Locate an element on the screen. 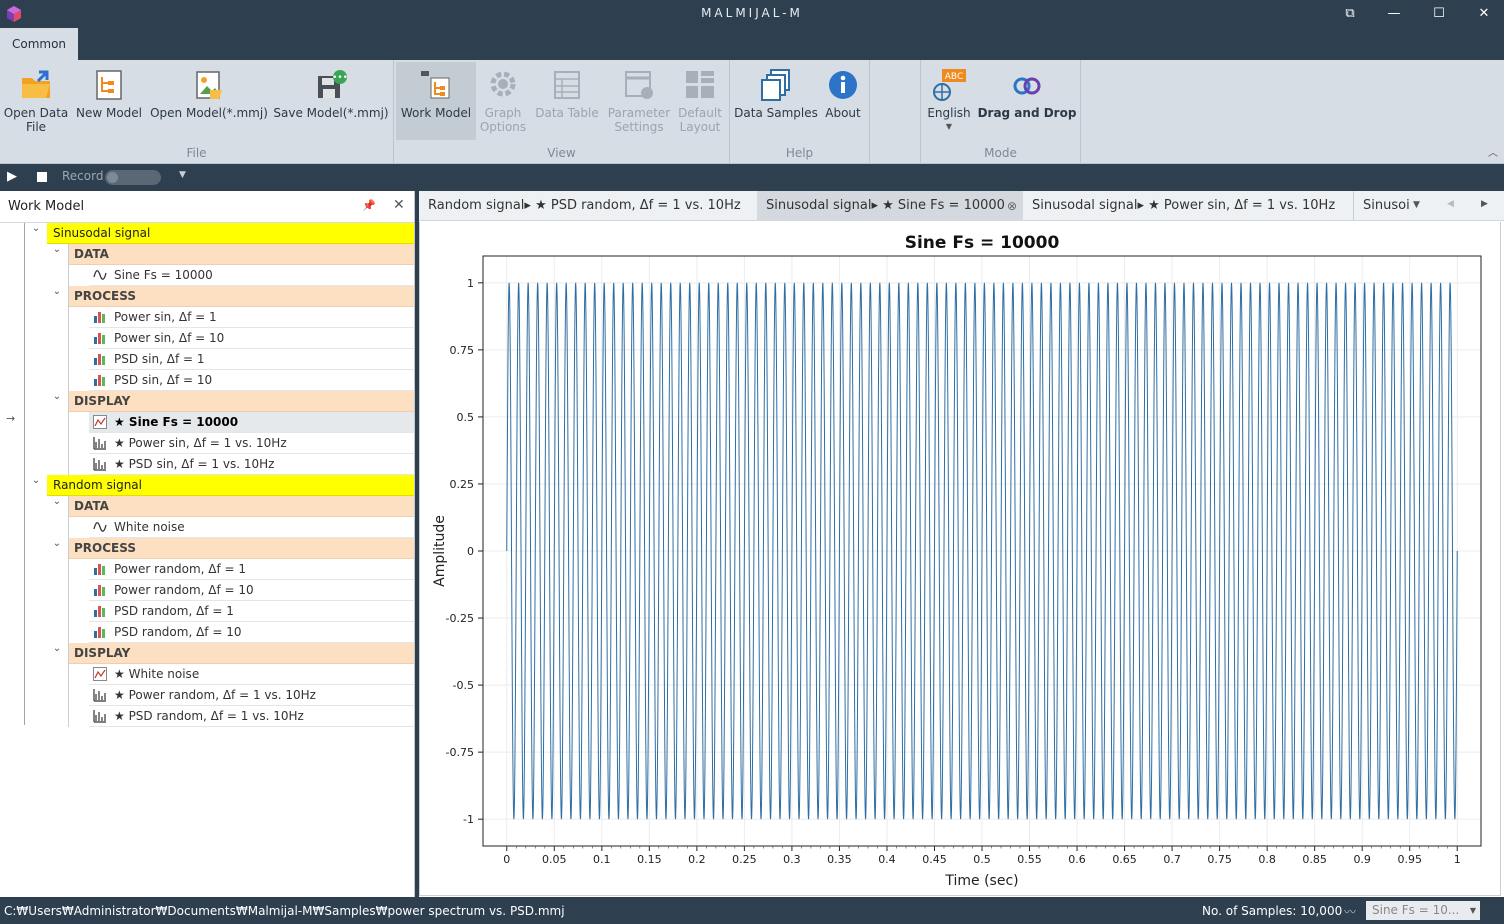  tree-group: Sinusodal signal is located at coordinates (230, 233).